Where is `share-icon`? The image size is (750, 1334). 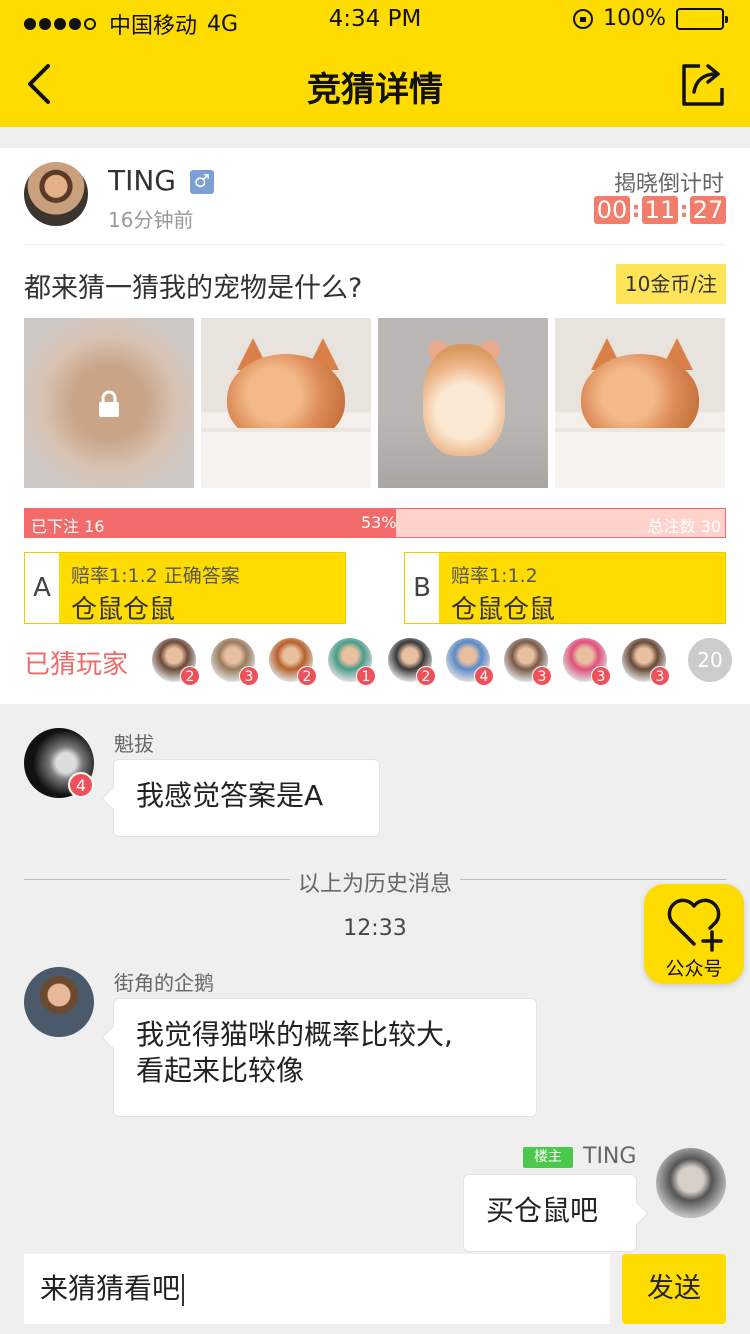 share-icon is located at coordinates (703, 85).